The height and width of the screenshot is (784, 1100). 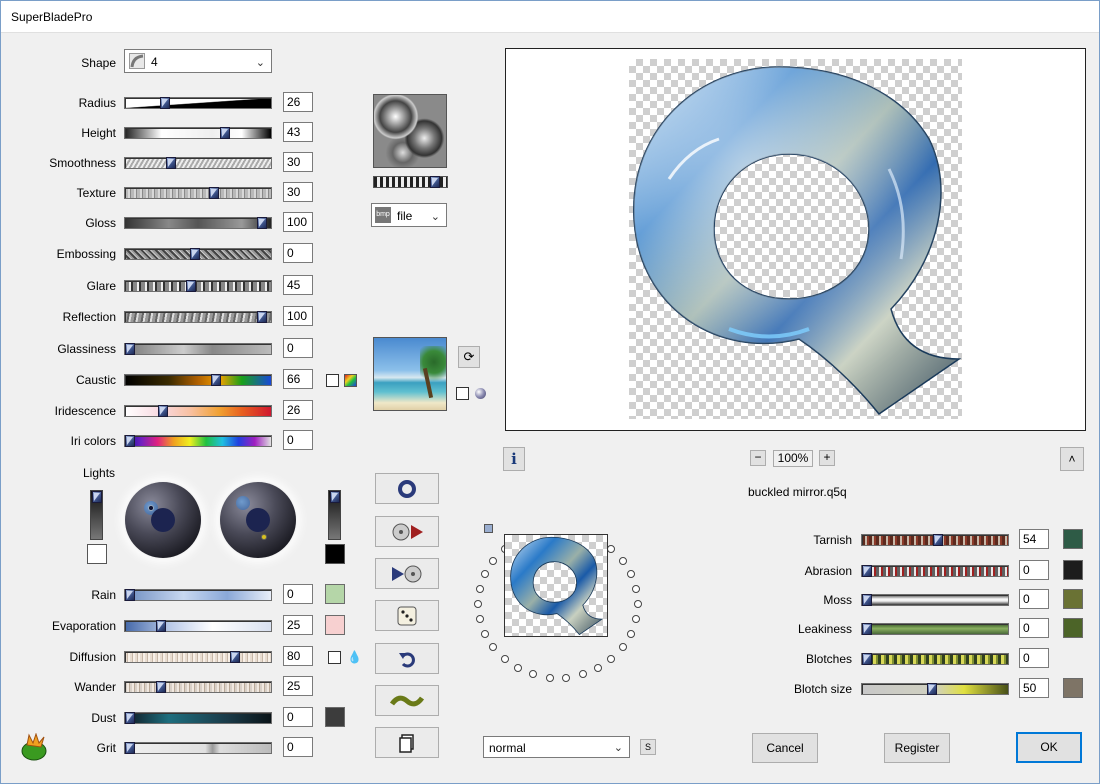 What do you see at coordinates (298, 379) in the screenshot?
I see `caustic-value-field: 66` at bounding box center [298, 379].